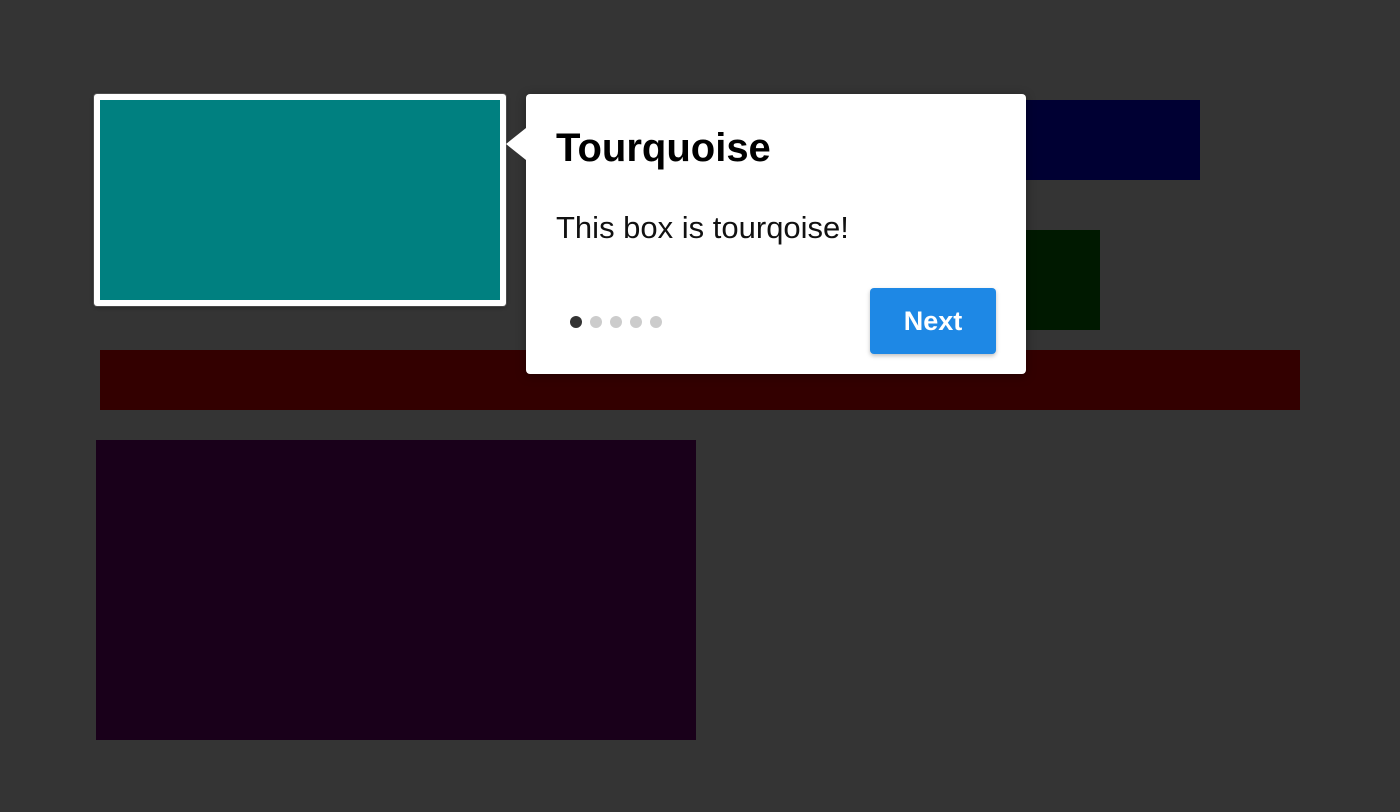  I want to click on step-progress-dots, so click(616, 322).